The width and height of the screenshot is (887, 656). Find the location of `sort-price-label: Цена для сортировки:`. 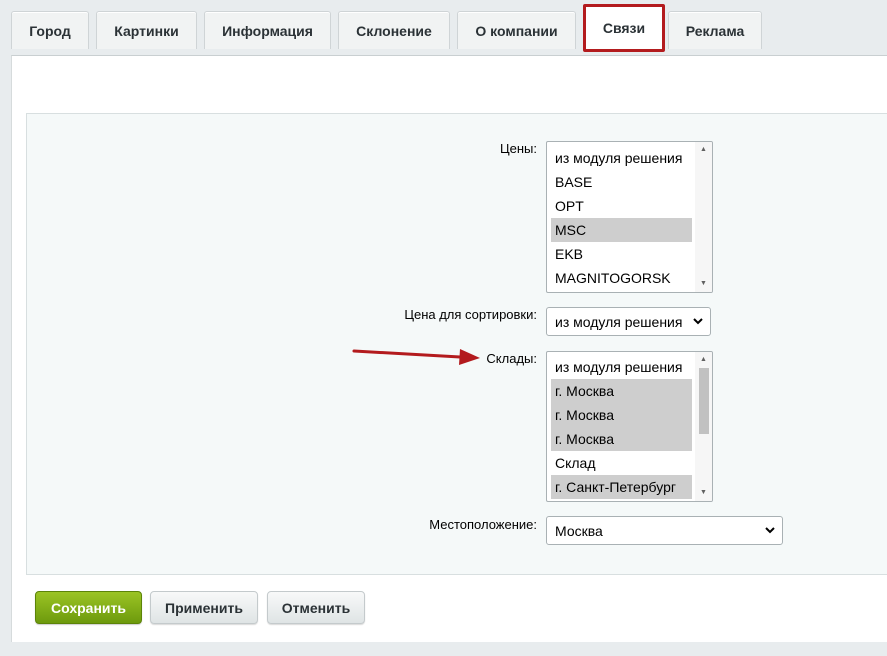

sort-price-label: Цена для сортировки: is located at coordinates (470, 314).